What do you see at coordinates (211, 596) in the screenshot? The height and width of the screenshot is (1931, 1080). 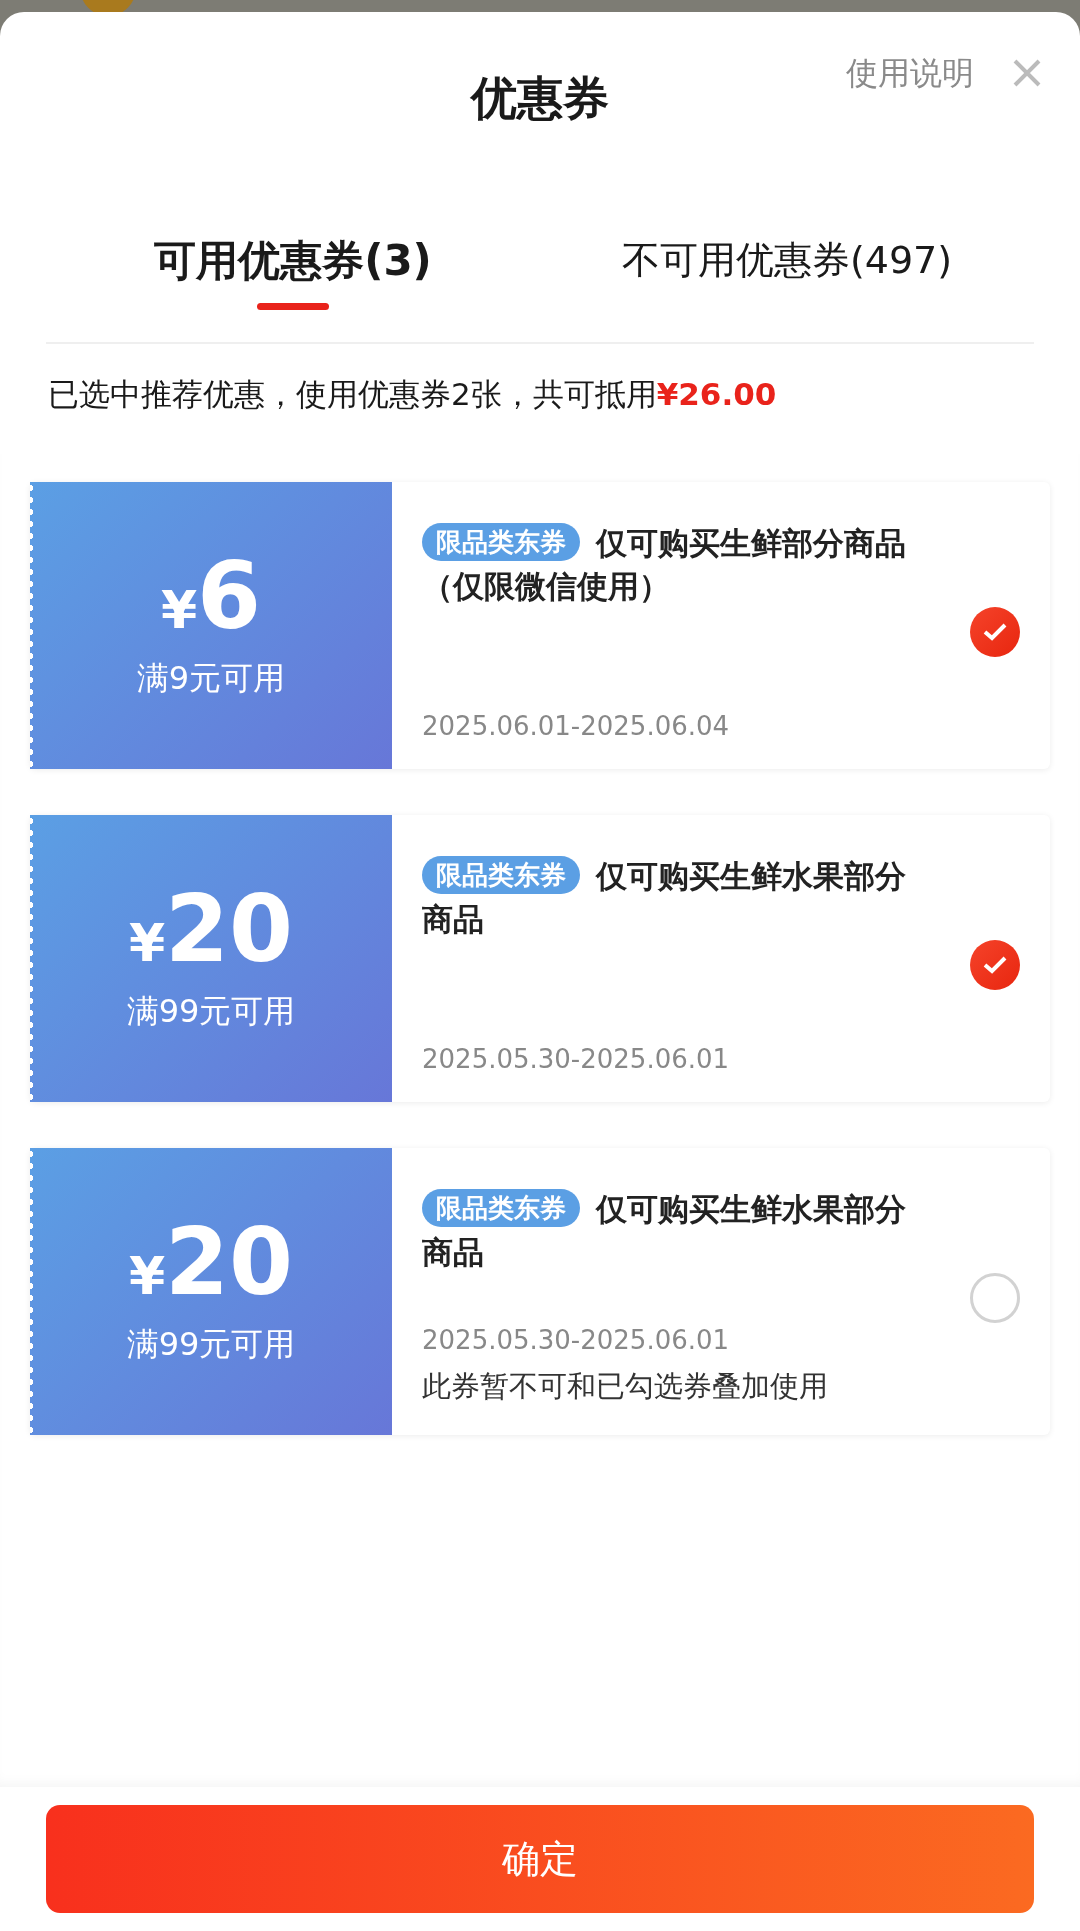 I see `coupon-amount: ¥6` at bounding box center [211, 596].